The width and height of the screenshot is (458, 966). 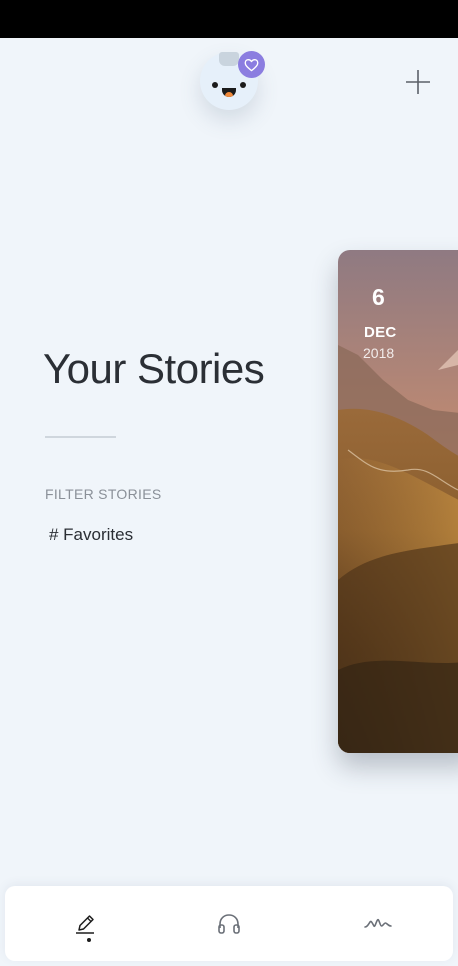 I want to click on heart-badge, so click(x=251, y=64).